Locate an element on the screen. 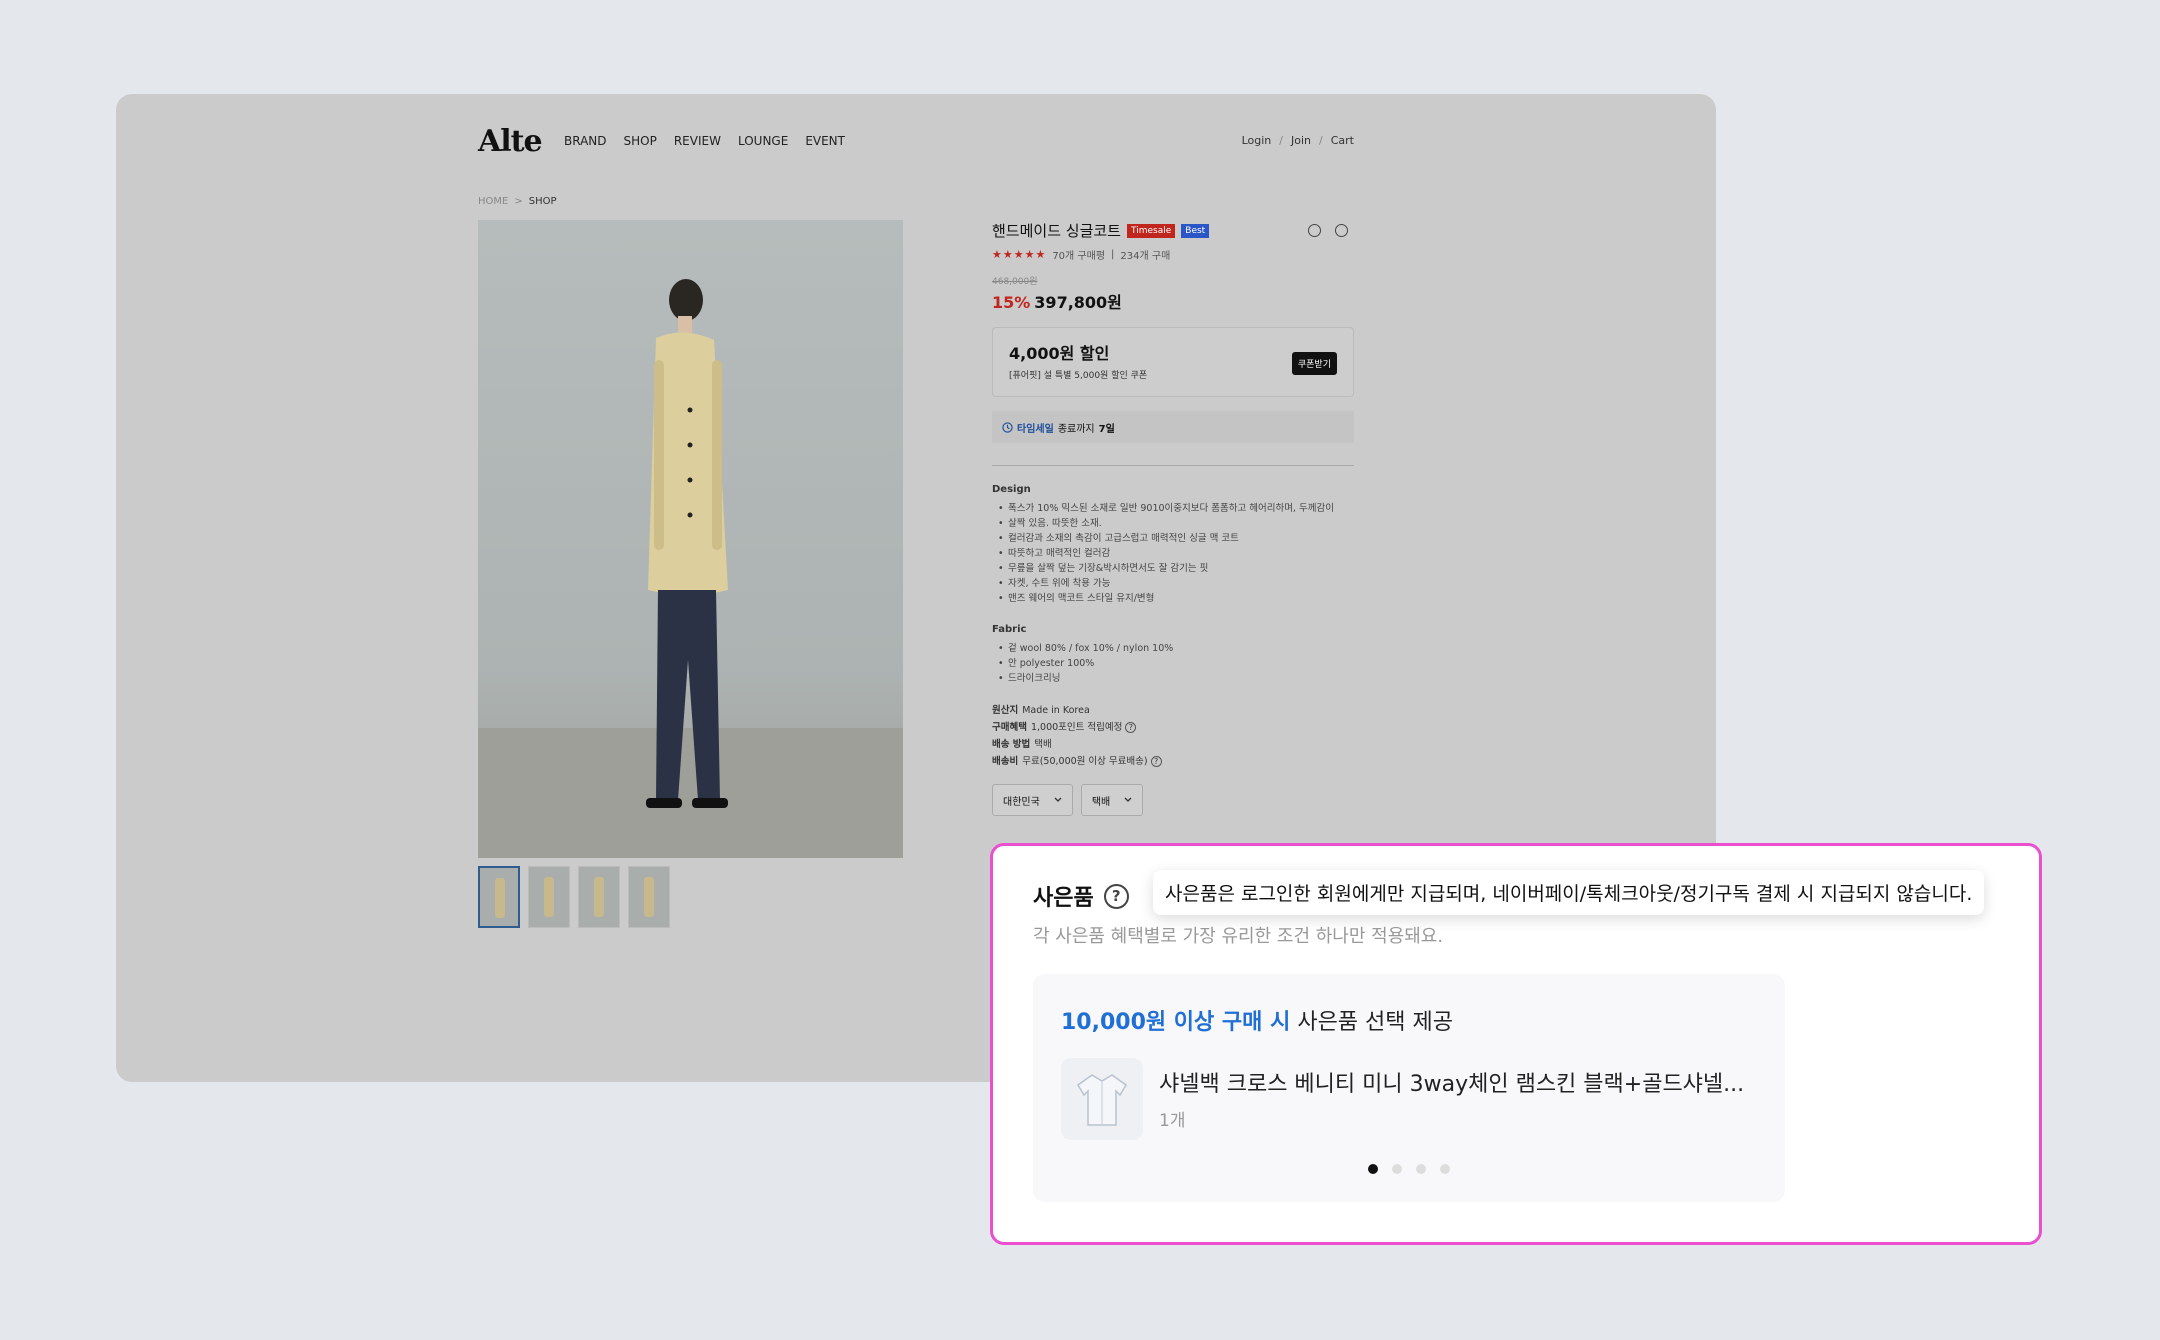 Image resolution: width=2160 pixels, height=1340 pixels. benefit-row: 구매혜택 1,000포인트 적립예정? is located at coordinates (1173, 727).